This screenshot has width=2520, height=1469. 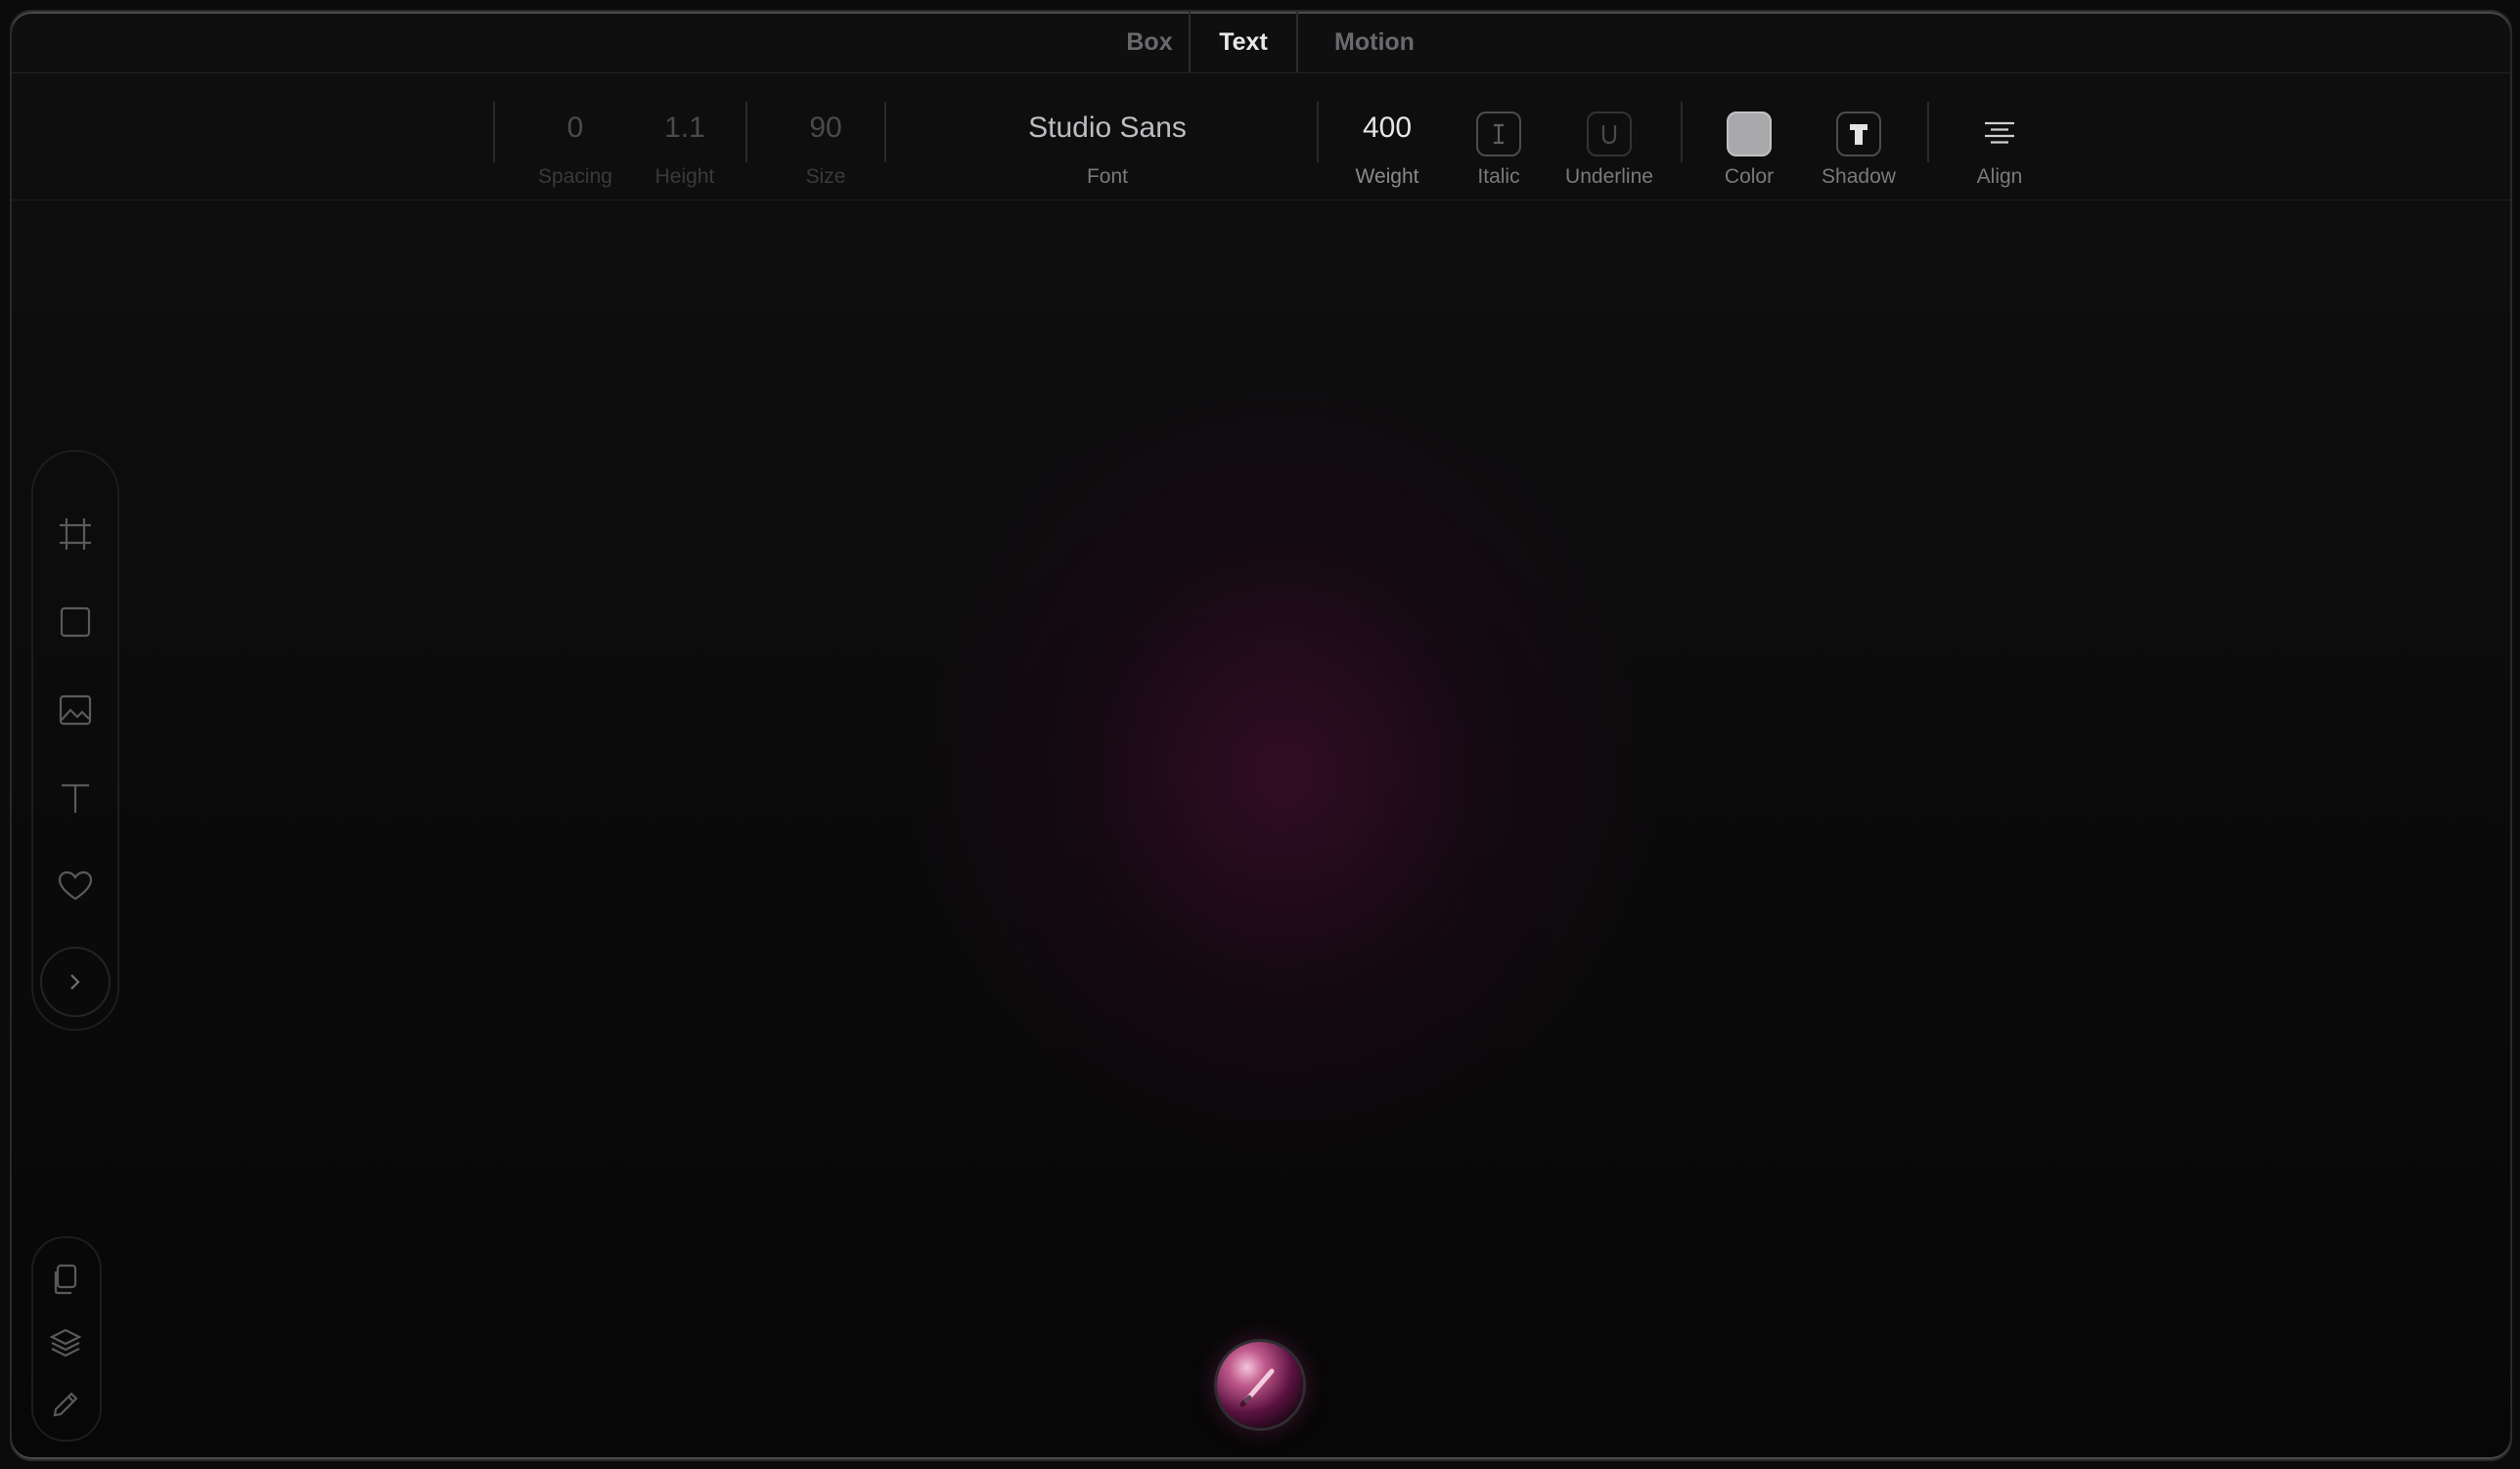 I want to click on align-control: Align, so click(x=1999, y=136).